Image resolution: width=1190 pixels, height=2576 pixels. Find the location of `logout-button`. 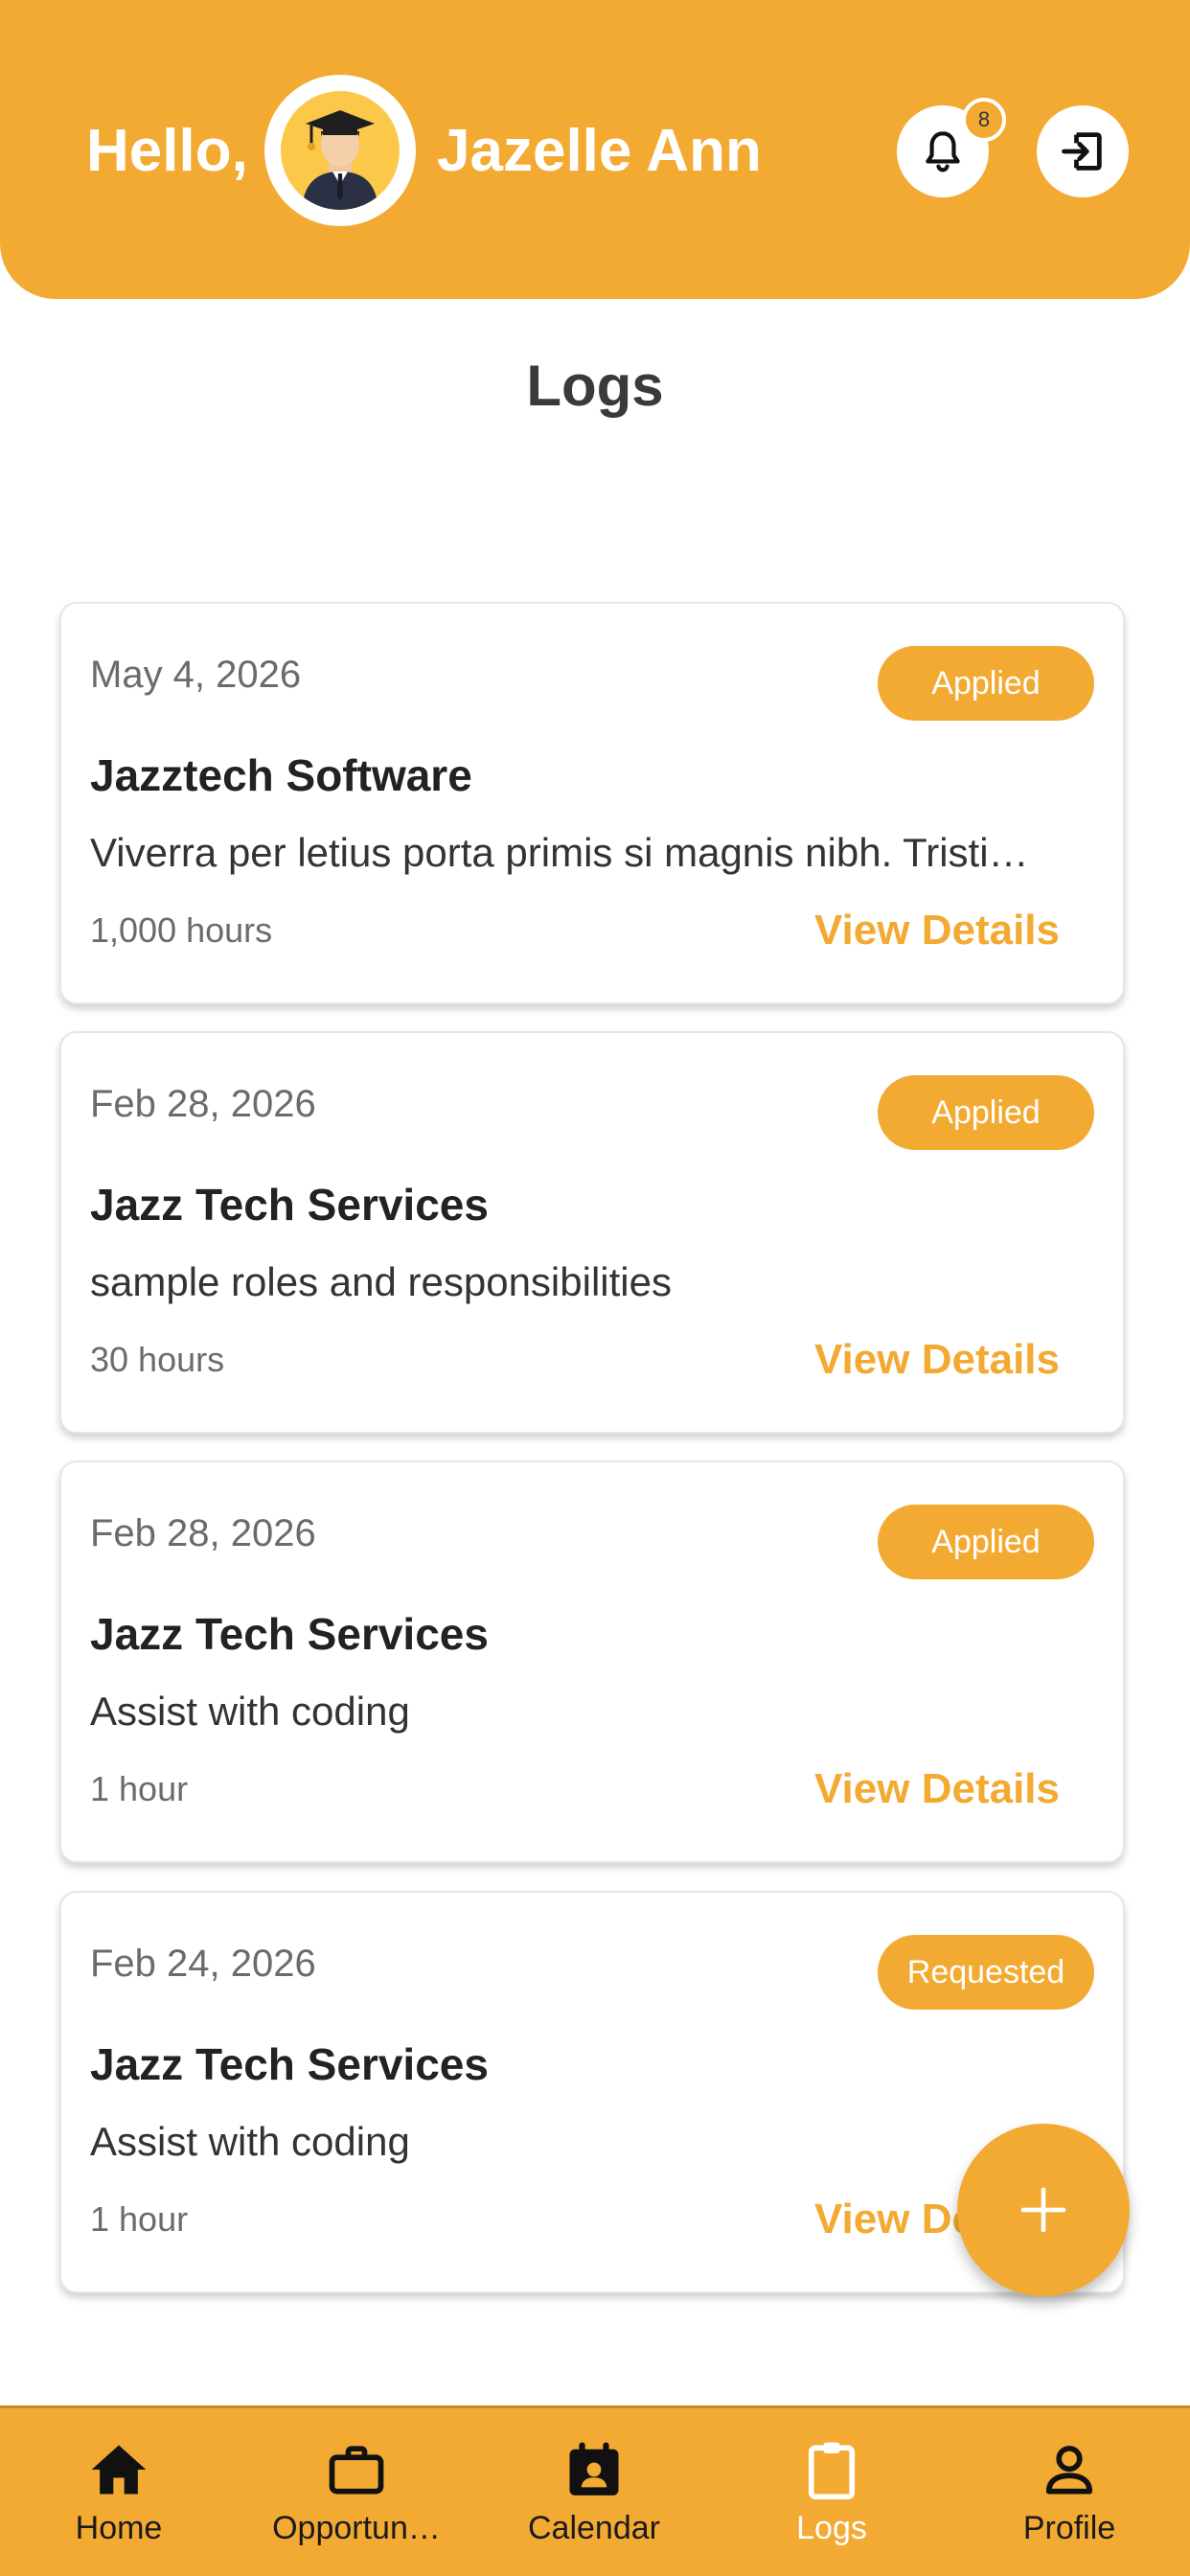

logout-button is located at coordinates (1083, 151).